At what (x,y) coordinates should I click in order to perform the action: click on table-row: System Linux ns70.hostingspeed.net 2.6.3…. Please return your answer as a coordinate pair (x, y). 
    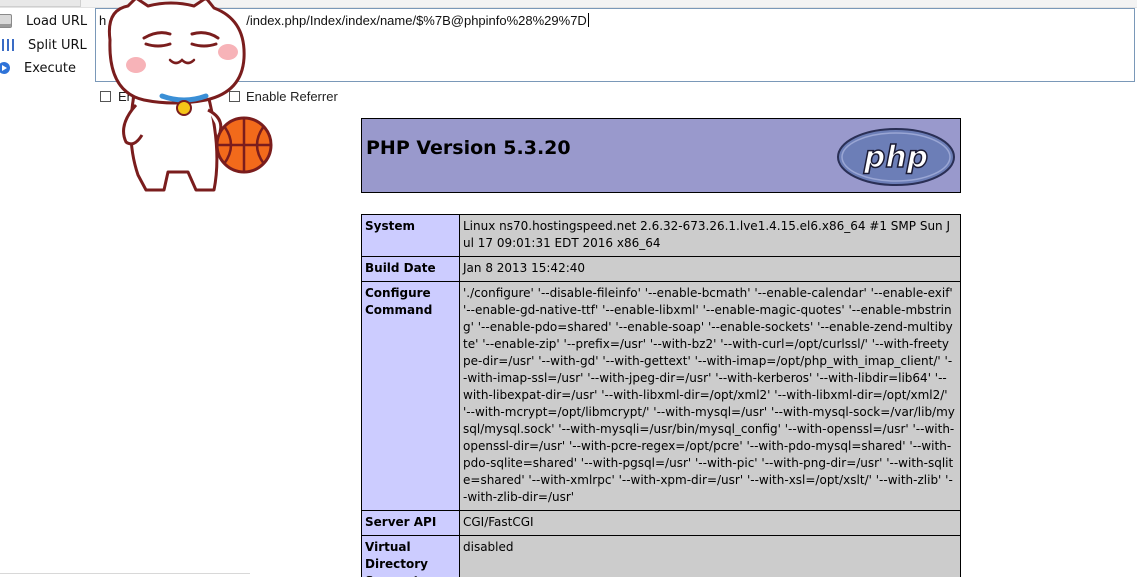
    Looking at the image, I should click on (661, 235).